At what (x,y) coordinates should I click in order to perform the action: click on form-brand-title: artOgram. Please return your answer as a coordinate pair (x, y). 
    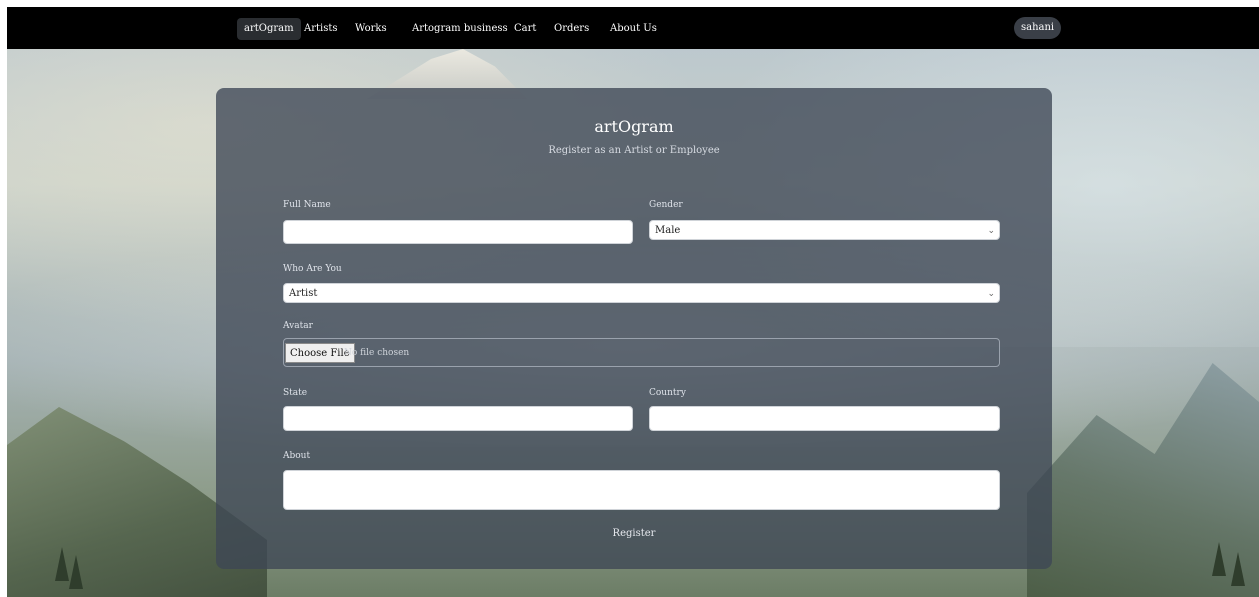
    Looking at the image, I should click on (634, 126).